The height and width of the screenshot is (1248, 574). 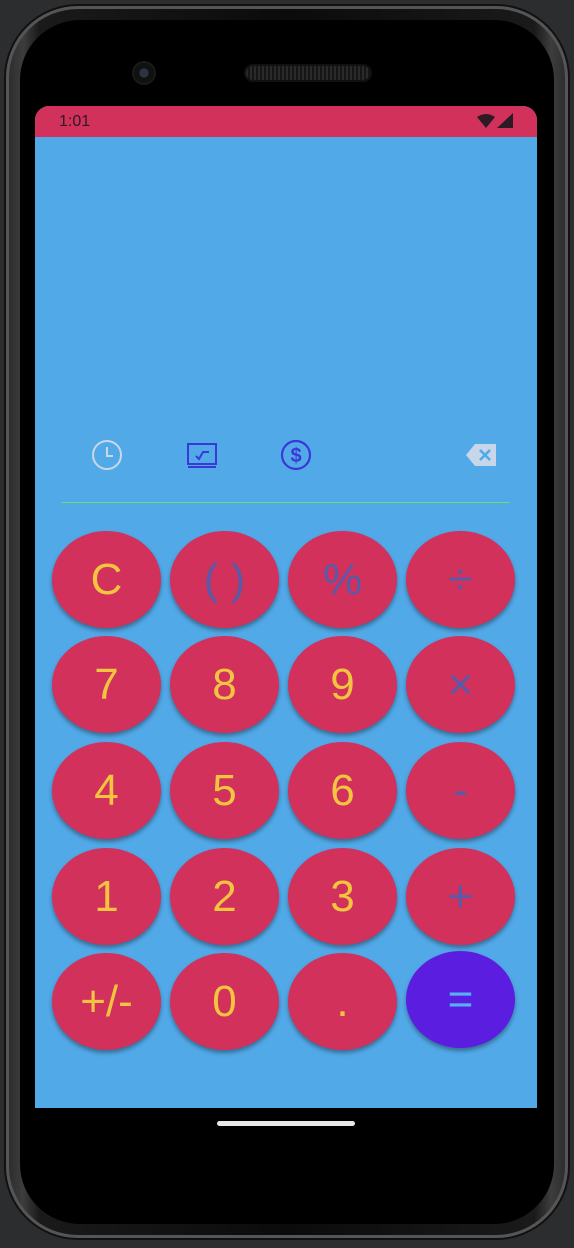 What do you see at coordinates (106, 684) in the screenshot?
I see `digit-7-button: 7` at bounding box center [106, 684].